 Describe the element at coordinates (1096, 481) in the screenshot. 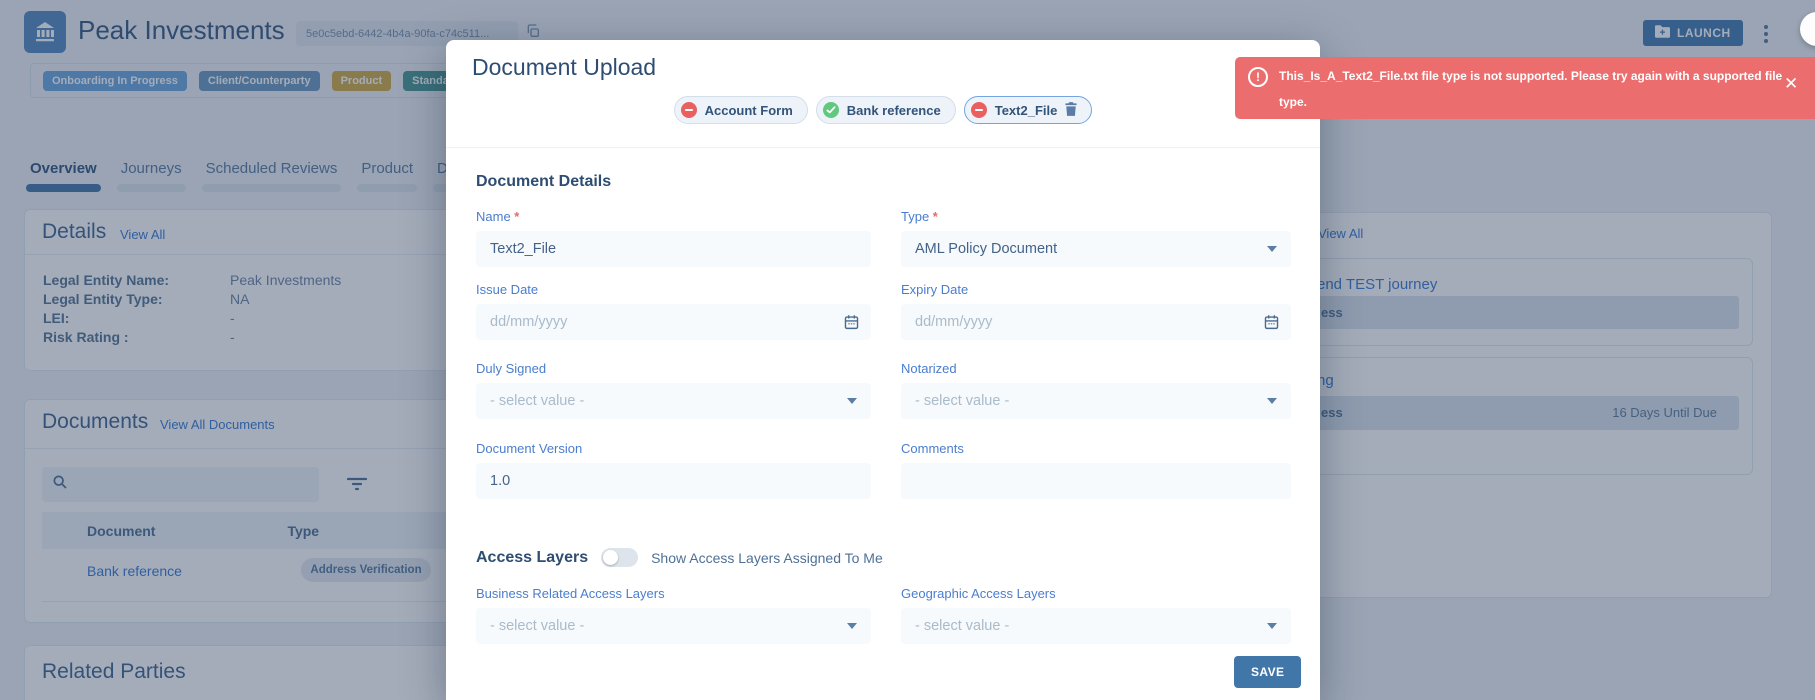

I see `comments-input` at that location.